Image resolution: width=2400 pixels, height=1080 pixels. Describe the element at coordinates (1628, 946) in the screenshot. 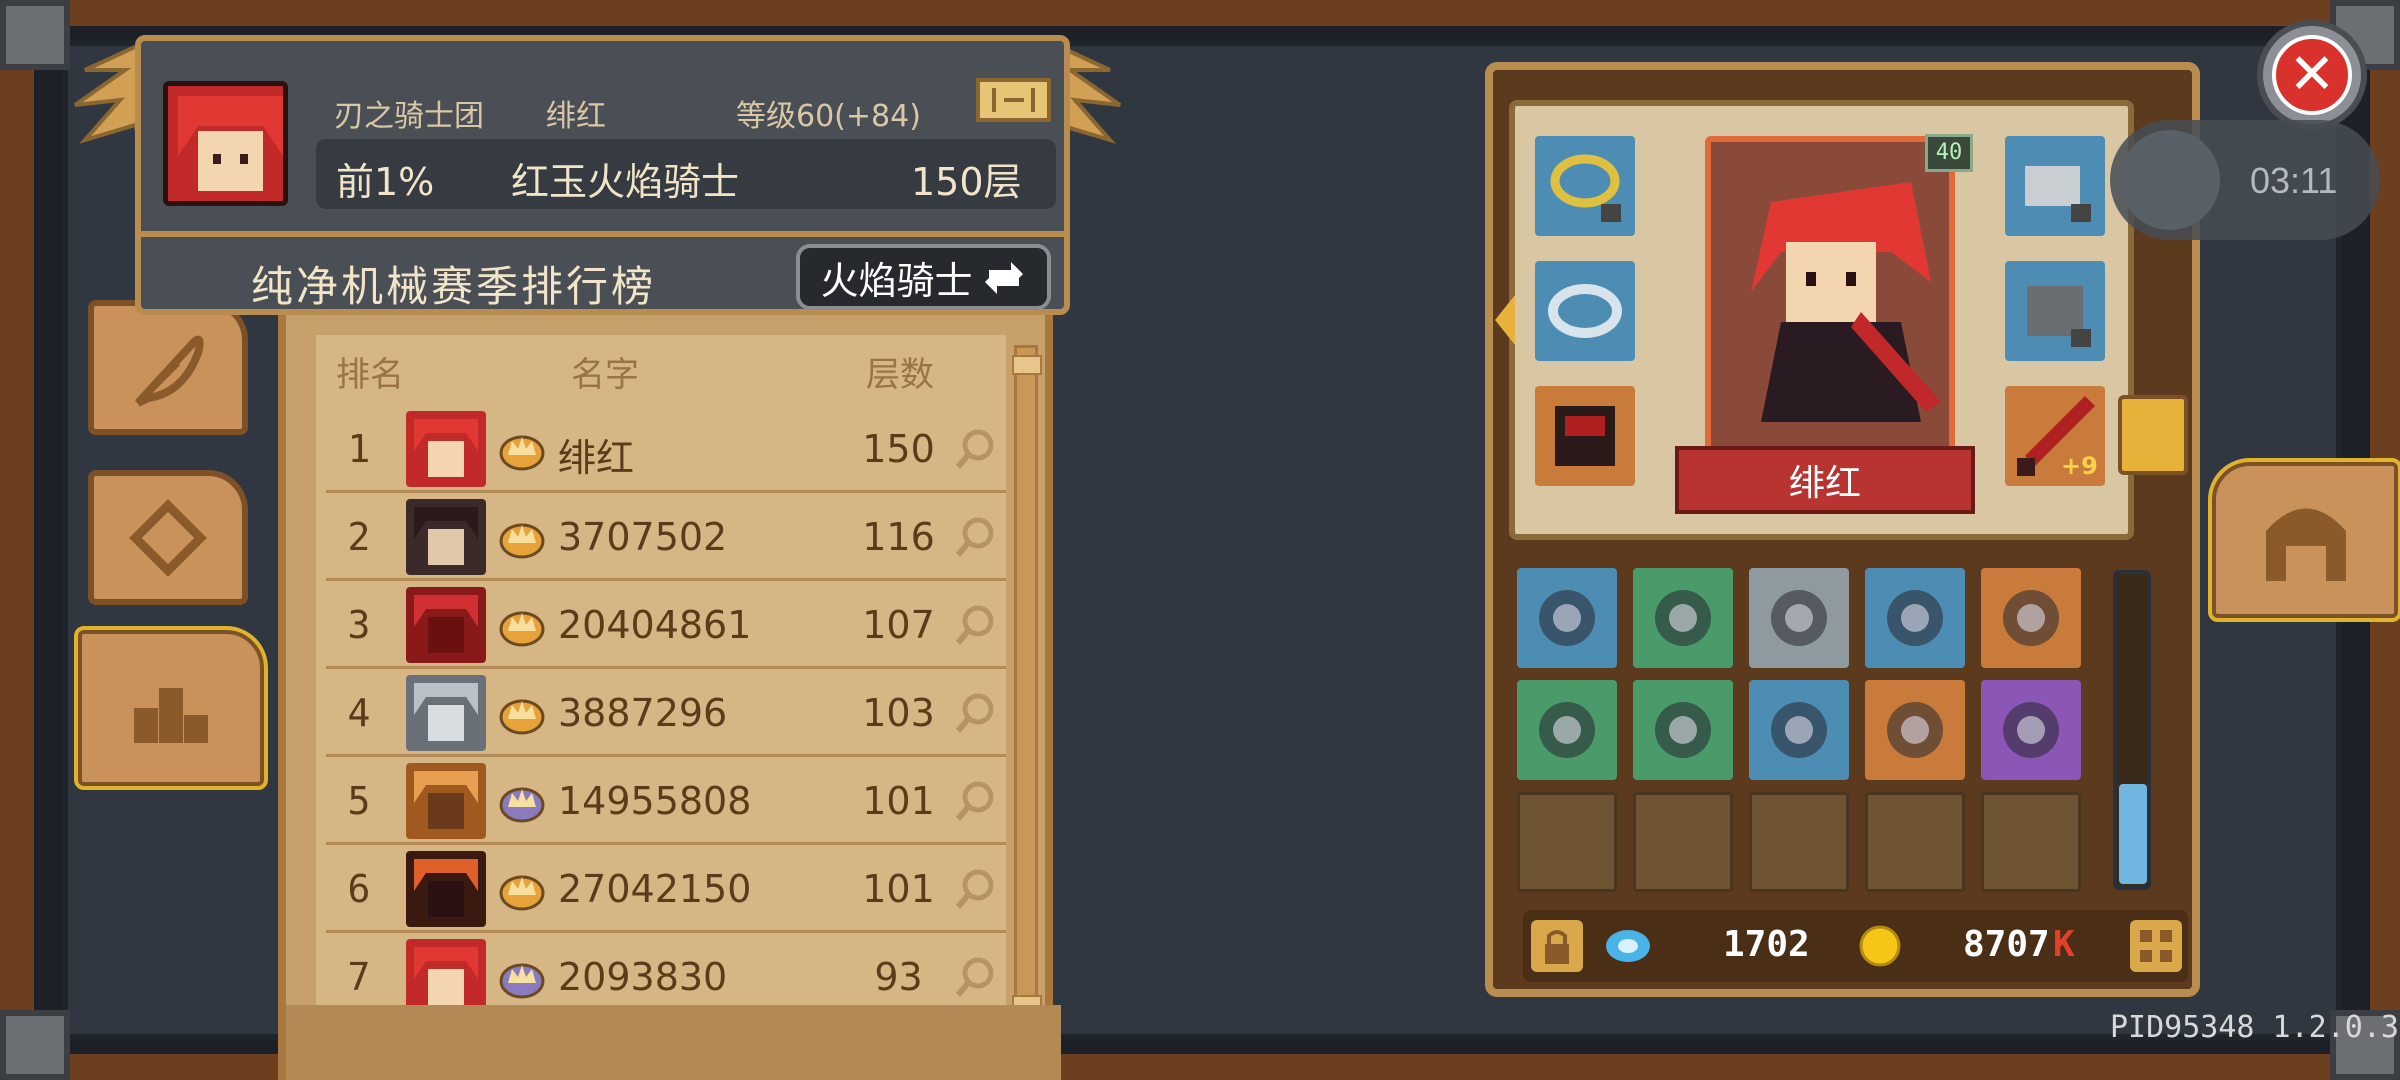

I see `gem-icon` at that location.